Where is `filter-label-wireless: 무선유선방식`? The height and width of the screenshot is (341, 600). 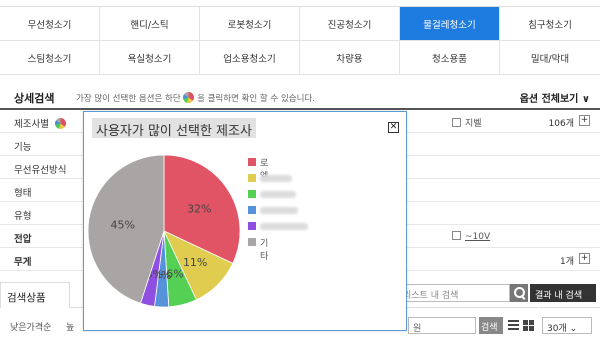
filter-label-wireless: 무선유선방식 is located at coordinates (40, 170).